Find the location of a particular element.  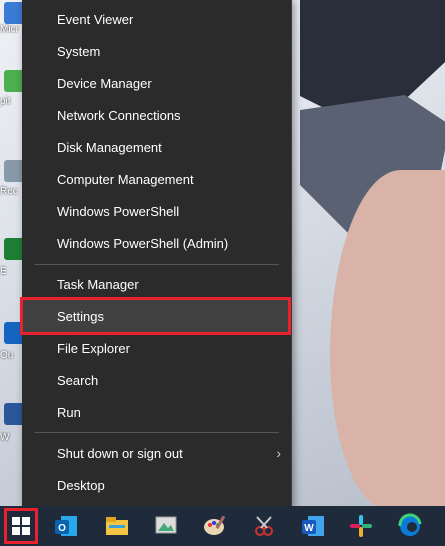

desktop-label: pit is located at coordinates (5, 101).